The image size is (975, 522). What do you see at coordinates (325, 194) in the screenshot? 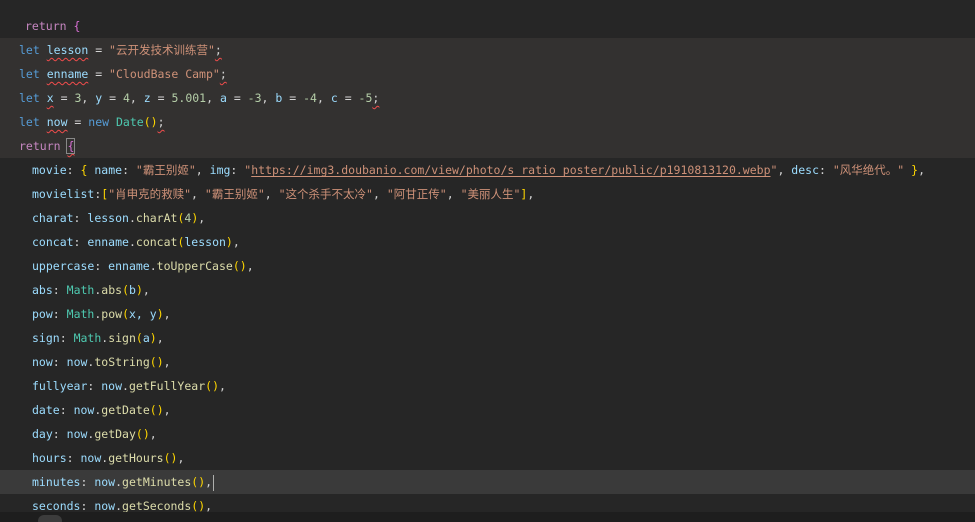
I see `list-item: "这个杀手不太冷"` at bounding box center [325, 194].